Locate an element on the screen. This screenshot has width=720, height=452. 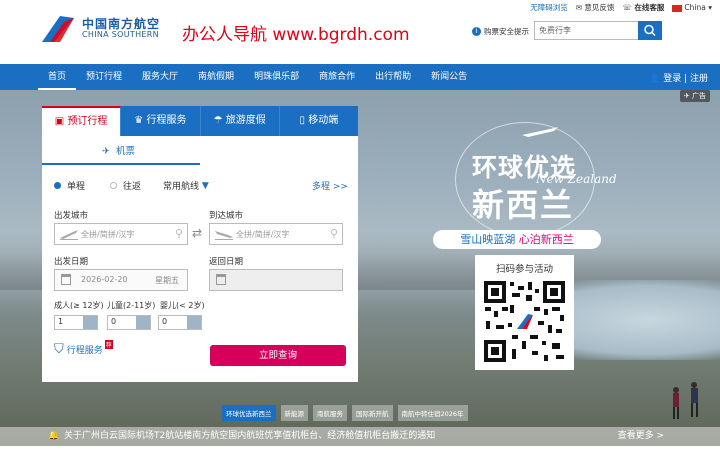
to-city-input: 全拼/简拼/汉字 ⚲ is located at coordinates (276, 234).